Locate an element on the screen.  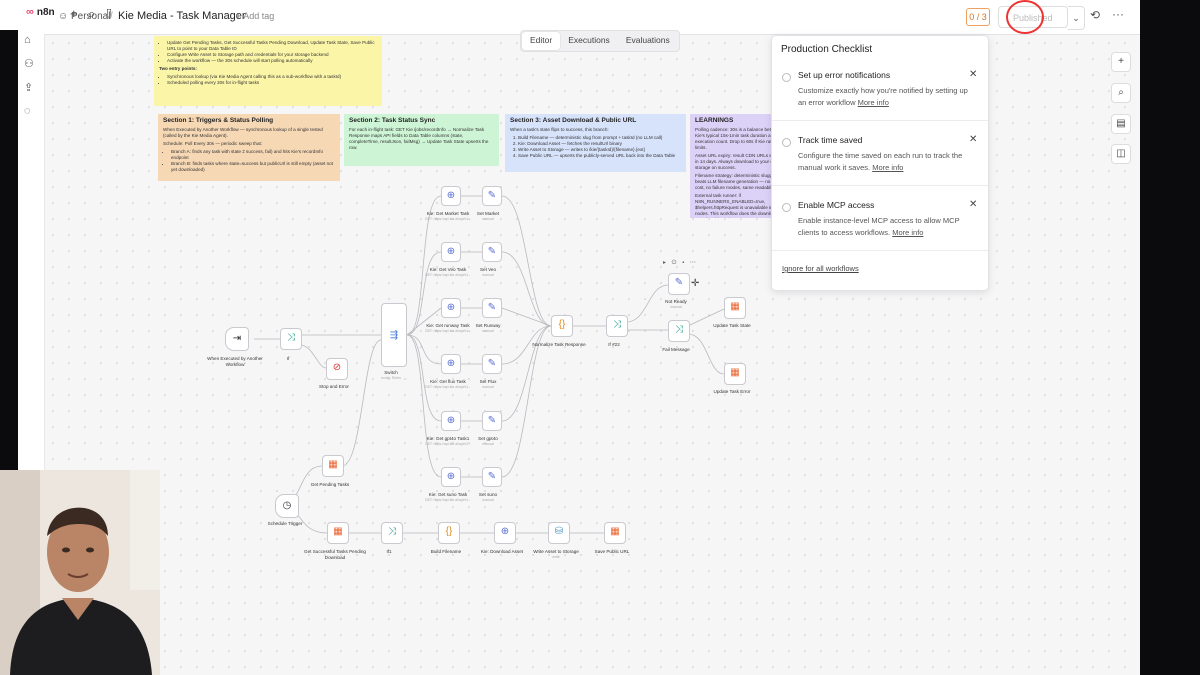
search-icon: ⌕ is located at coordinates (1121, 92).